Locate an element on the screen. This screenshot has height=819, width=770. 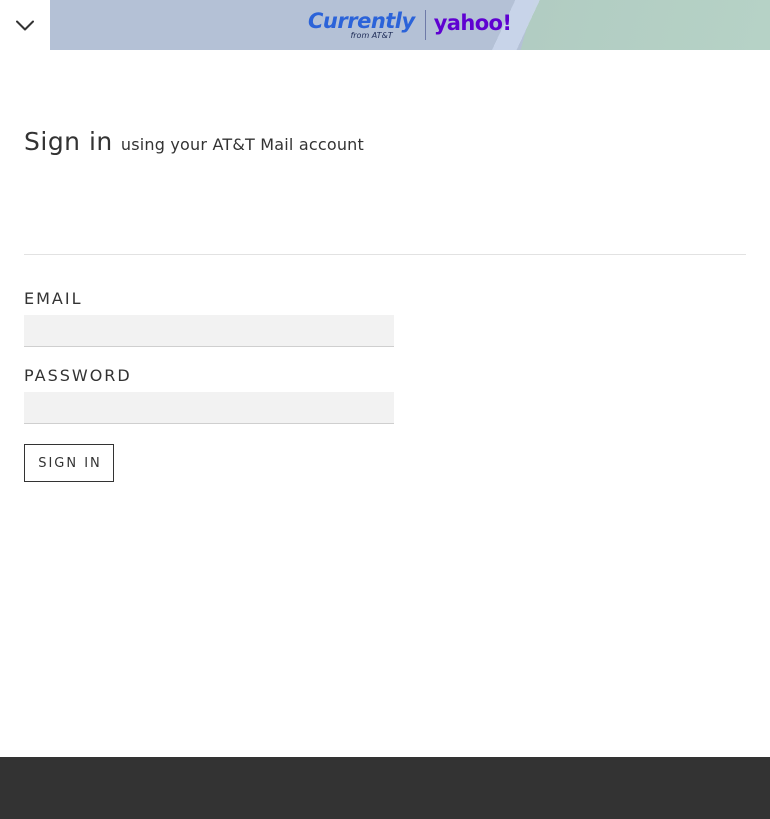
yahoo-logo: yahoo! is located at coordinates (472, 23).